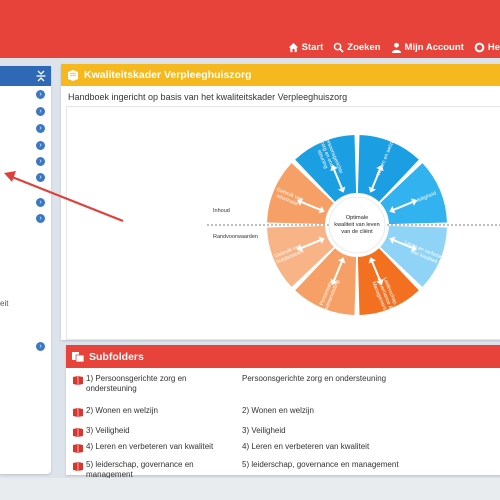 The width and height of the screenshot is (500, 500). What do you see at coordinates (479, 47) in the screenshot?
I see `help-lifebuoy-icon` at bounding box center [479, 47].